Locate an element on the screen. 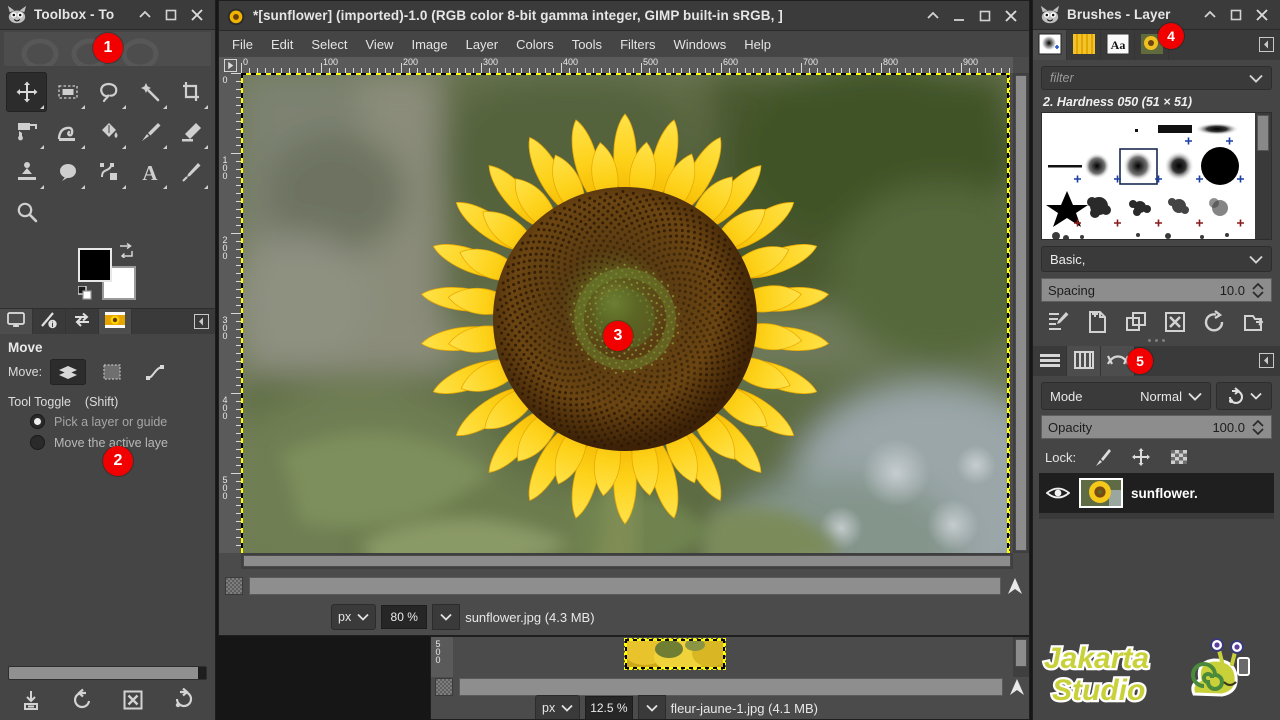 The width and height of the screenshot is (1280, 720). menu-image: Image is located at coordinates (429, 44).